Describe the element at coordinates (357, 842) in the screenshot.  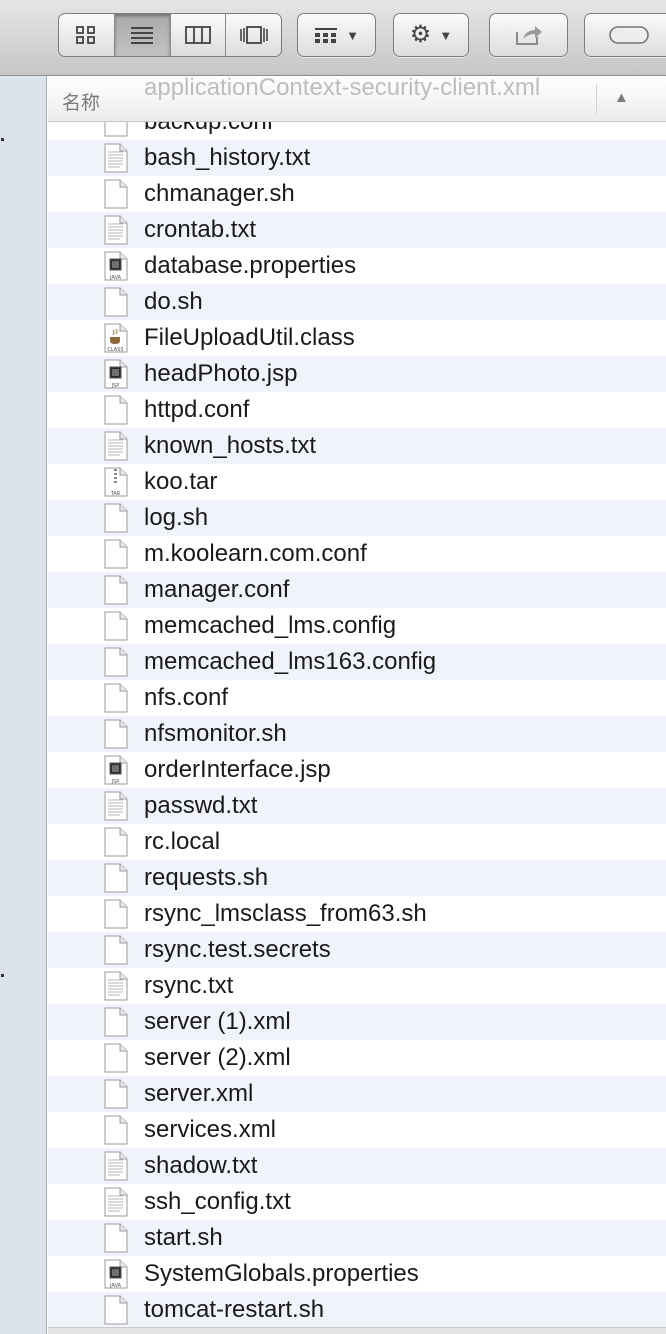
I see `file-row: rc.local` at that location.